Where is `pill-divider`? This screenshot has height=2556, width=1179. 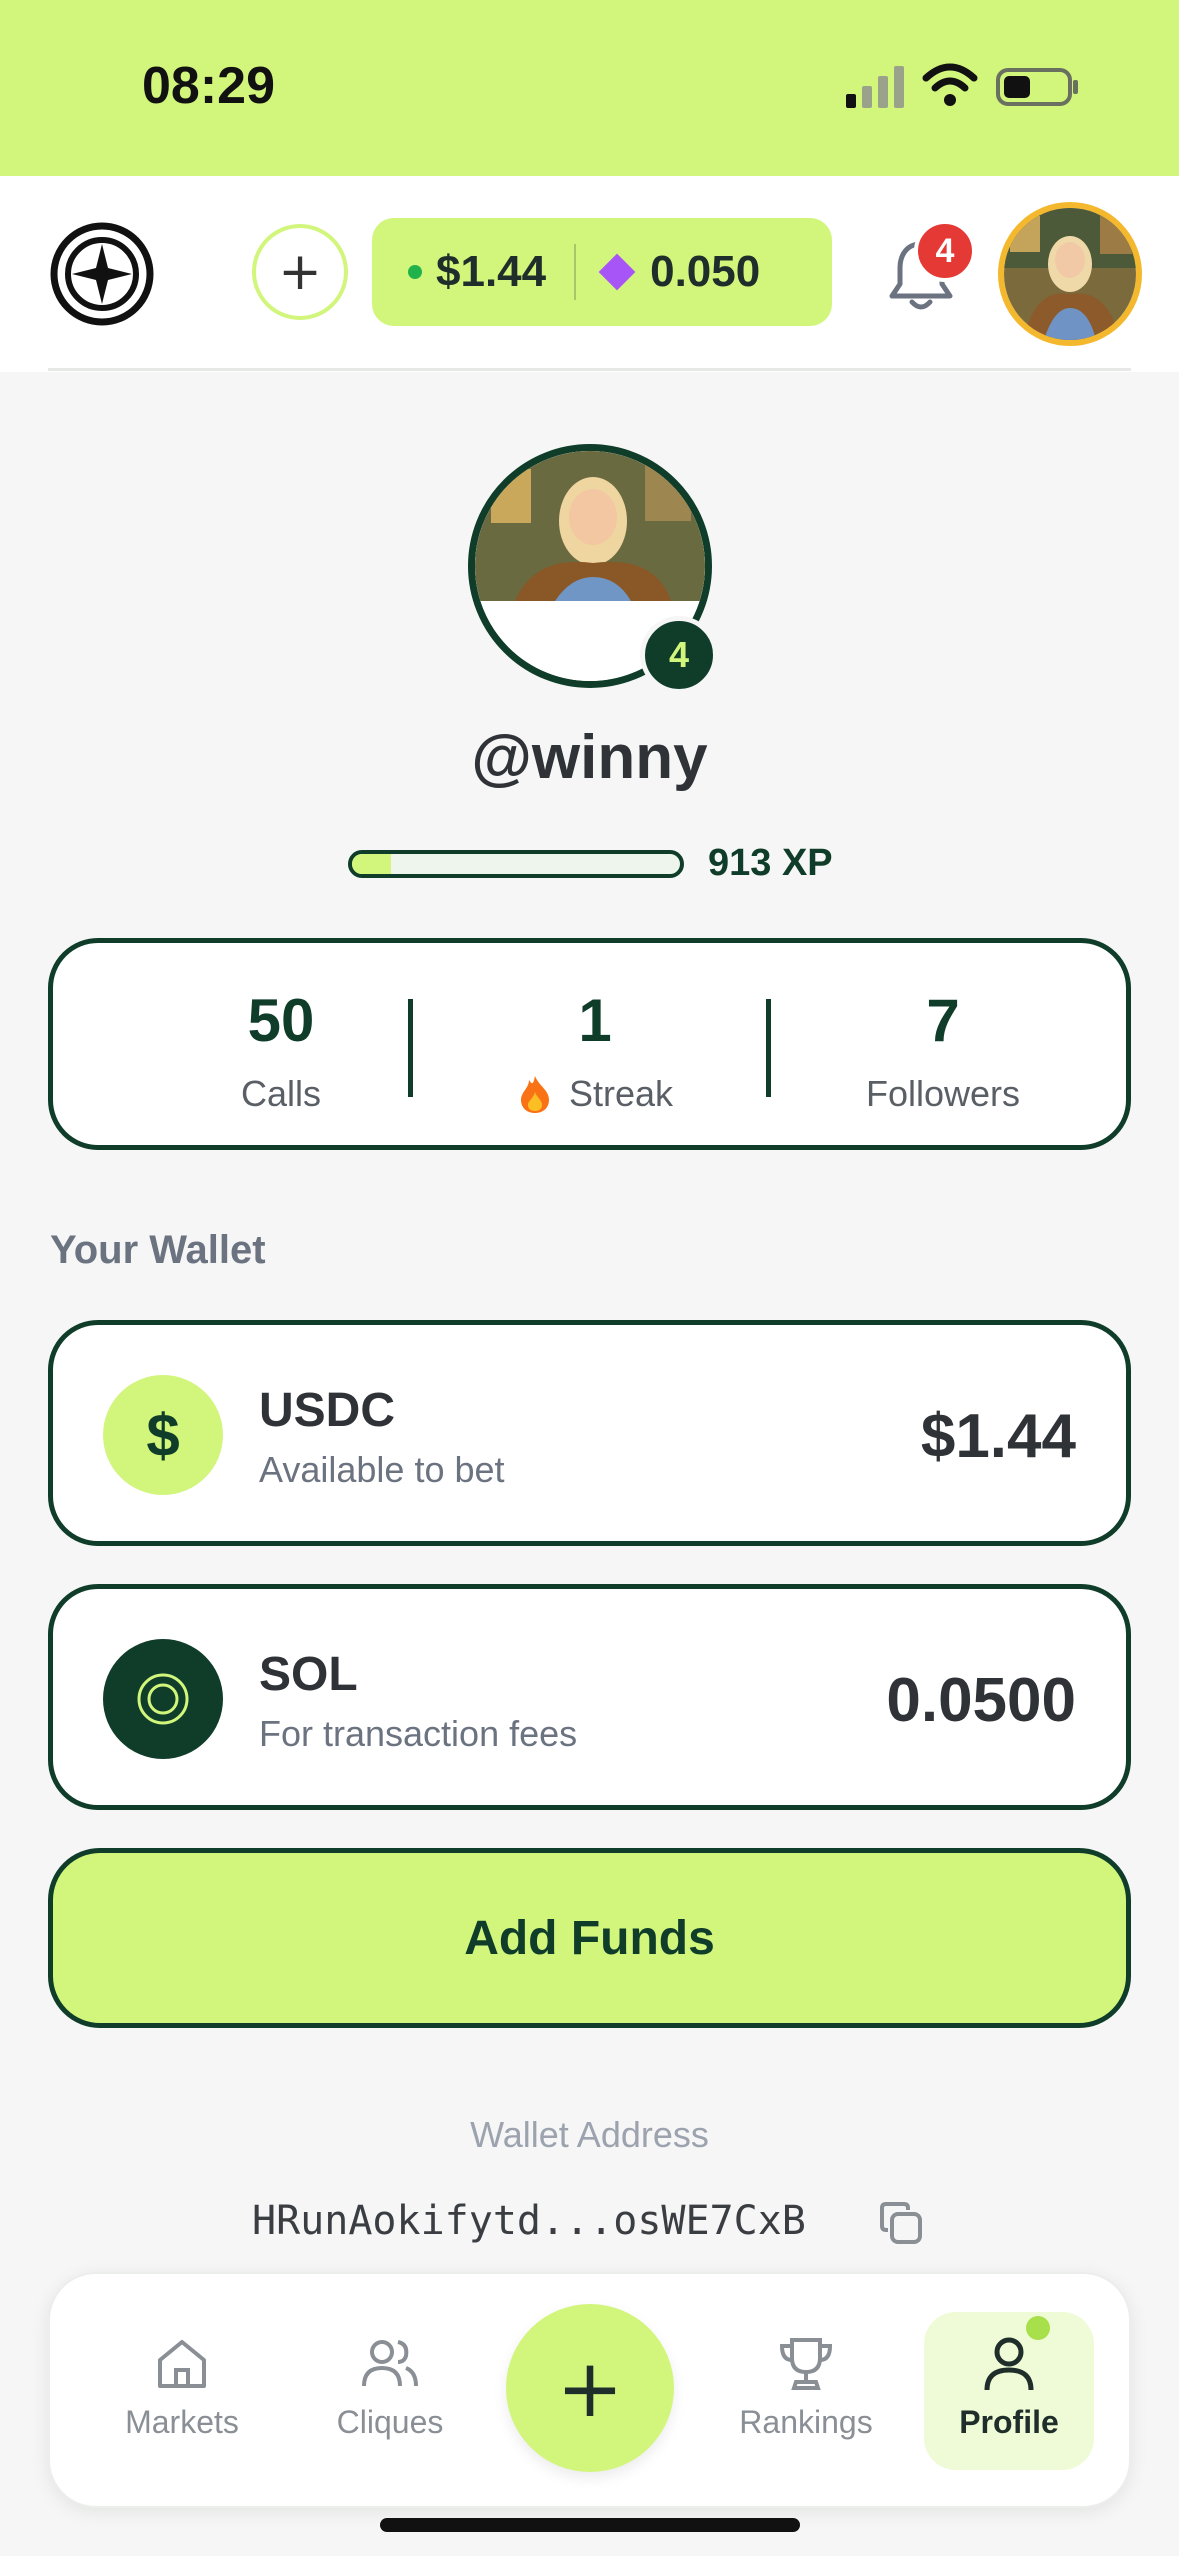 pill-divider is located at coordinates (575, 272).